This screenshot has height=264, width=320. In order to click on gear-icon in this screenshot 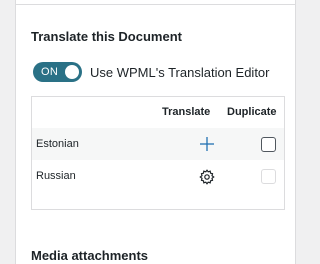, I will do `click(207, 177)`.